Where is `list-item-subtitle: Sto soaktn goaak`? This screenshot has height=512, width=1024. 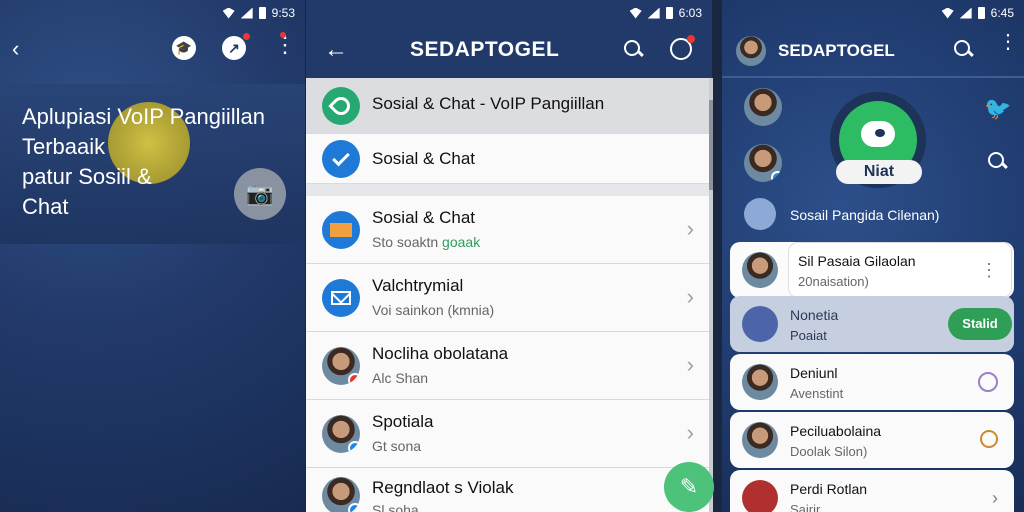 list-item-subtitle: Sto soaktn goaak is located at coordinates (426, 242).